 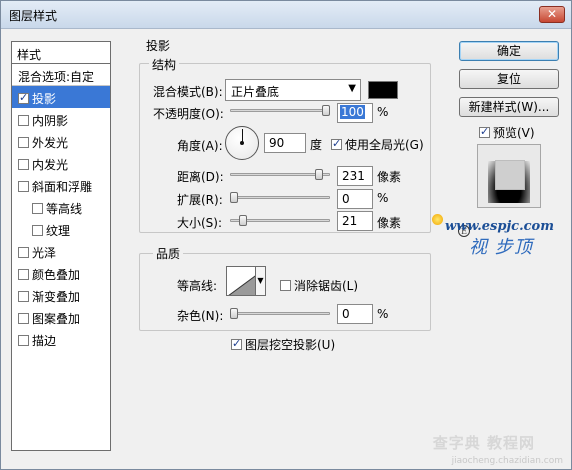 I want to click on style-list-item-label: 投影, so click(x=44, y=99).